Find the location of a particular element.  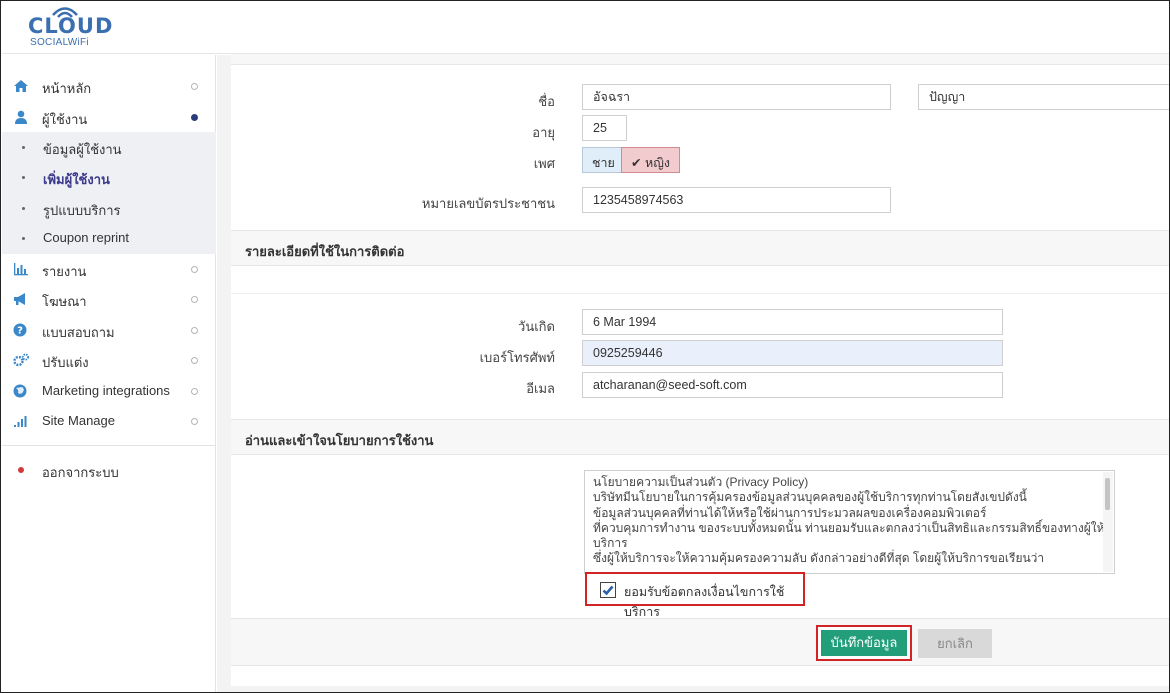

submenu-item-label: Coupon reprint is located at coordinates (86, 237).